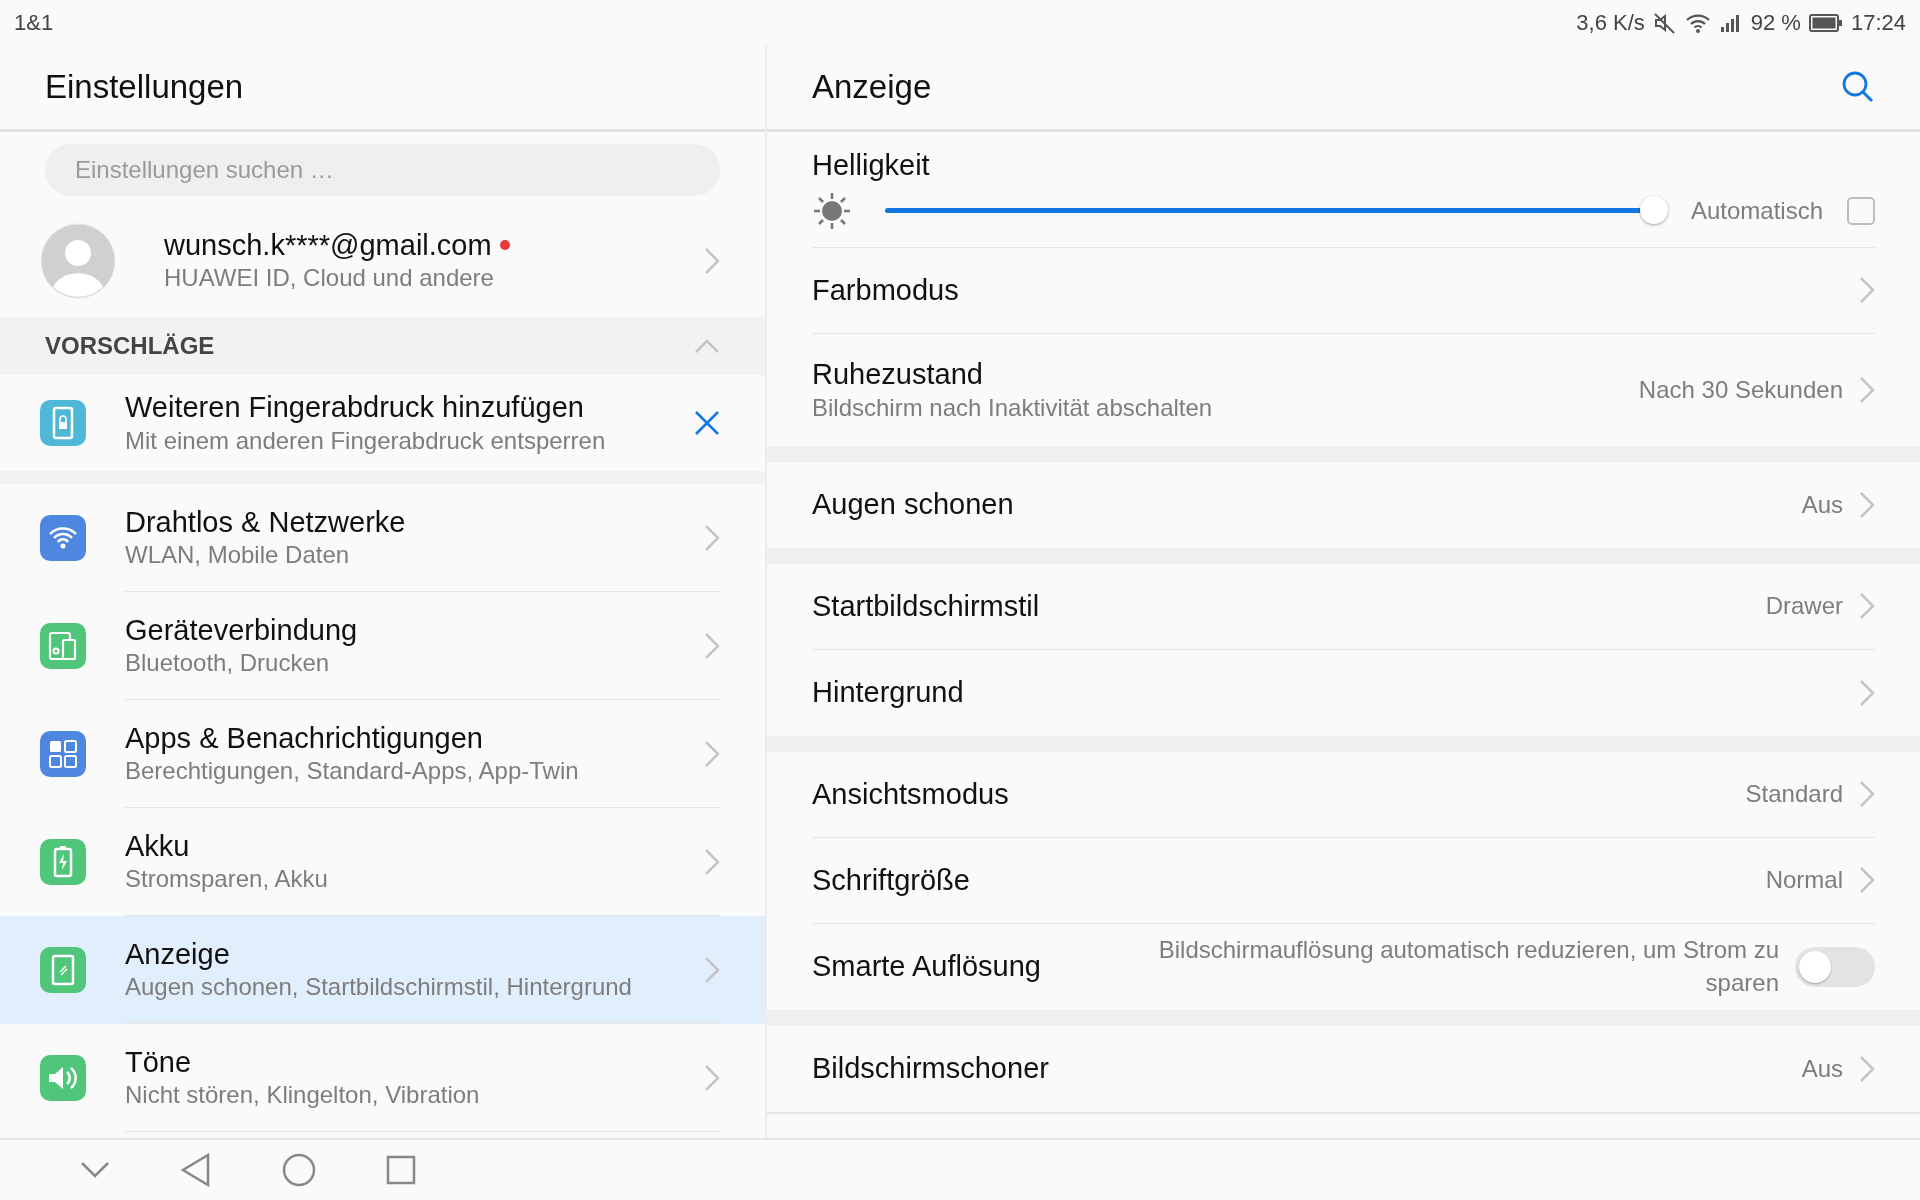  I want to click on account-subtitle: HUAWEI ID, Cloud und andere, so click(329, 278).